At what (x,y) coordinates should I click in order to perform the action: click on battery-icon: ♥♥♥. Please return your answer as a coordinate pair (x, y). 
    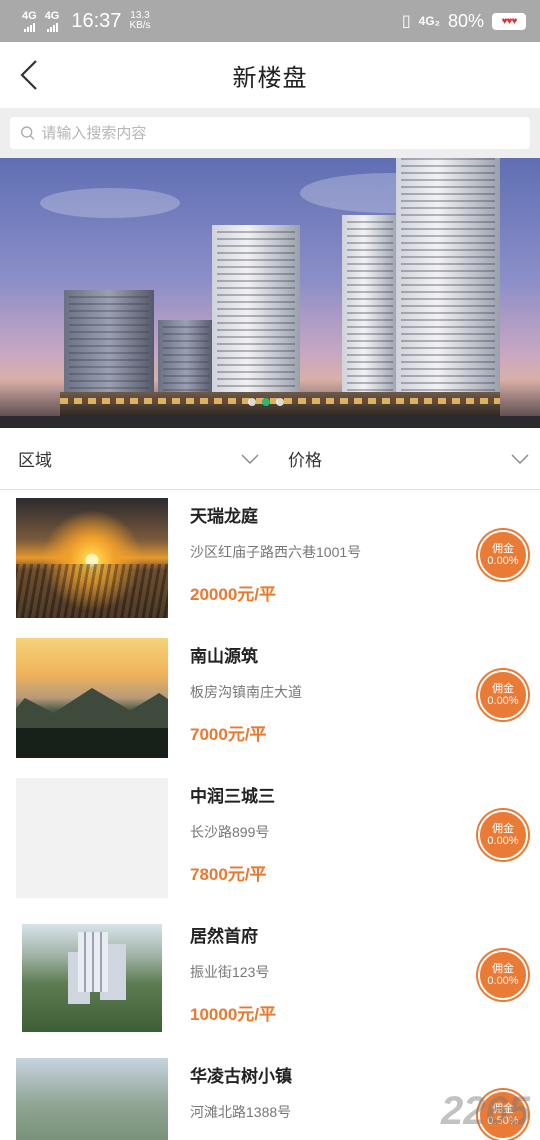
    Looking at the image, I should click on (509, 21).